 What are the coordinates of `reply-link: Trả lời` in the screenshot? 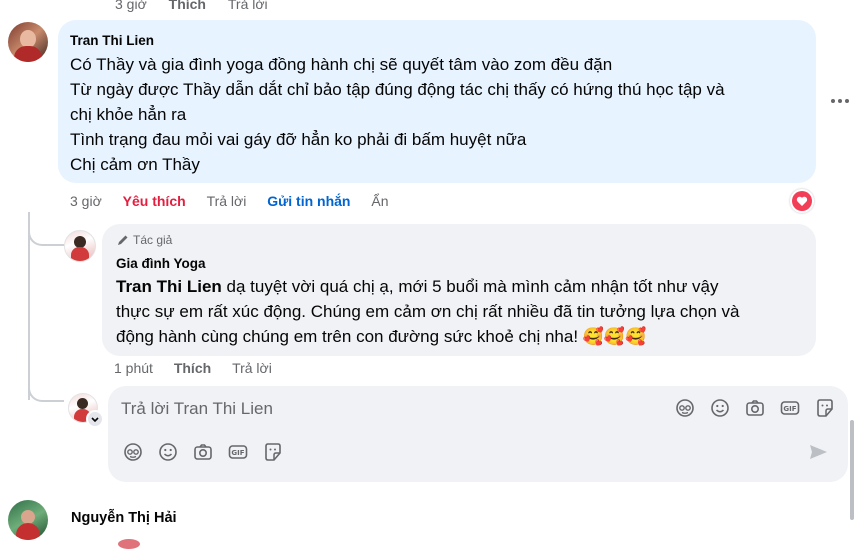 It's located at (227, 201).